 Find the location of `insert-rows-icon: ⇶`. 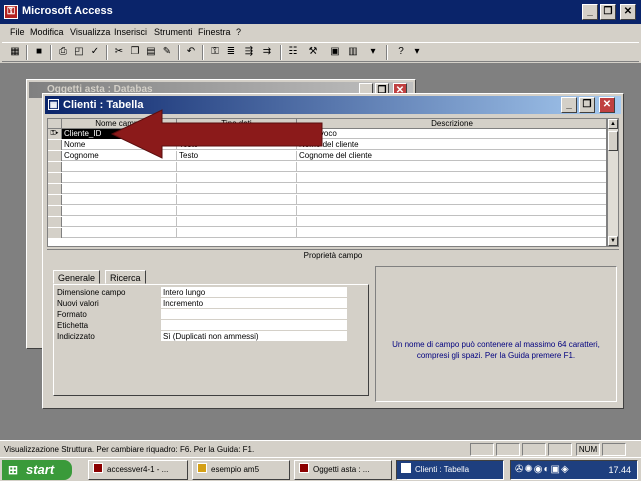

insert-rows-icon: ⇶ is located at coordinates (249, 52).